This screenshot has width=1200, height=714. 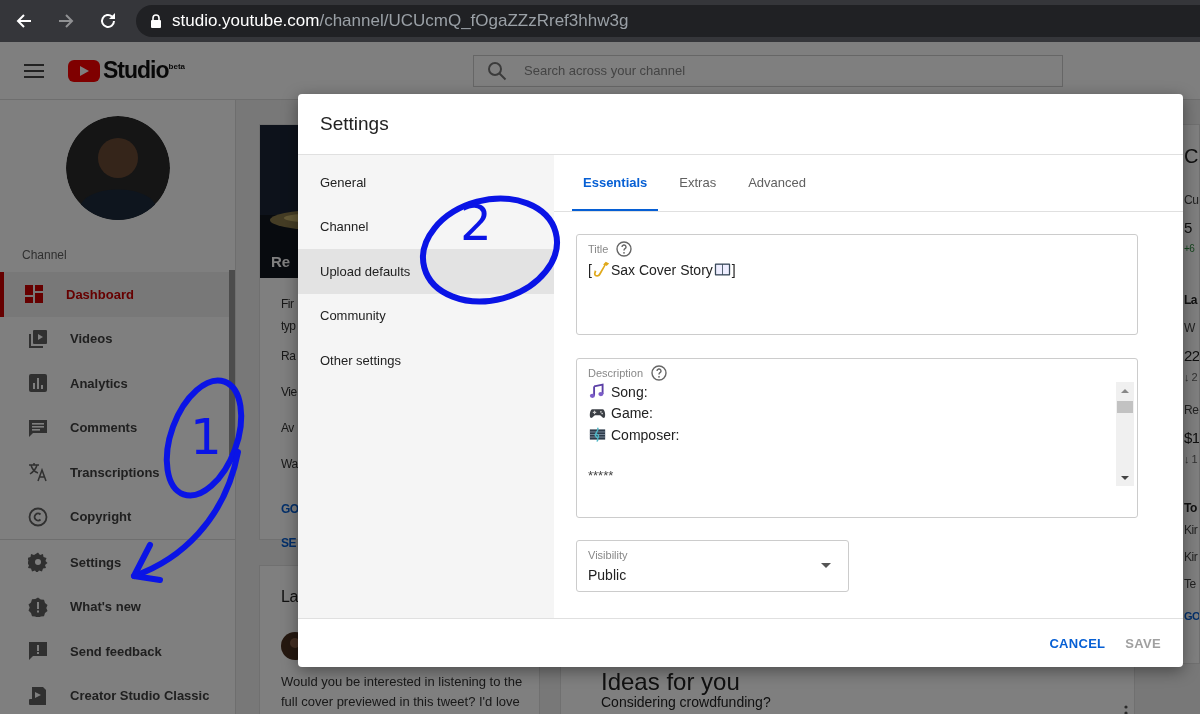 What do you see at coordinates (1191, 460) in the screenshot?
I see `card-text: ↓ 1` at bounding box center [1191, 460].